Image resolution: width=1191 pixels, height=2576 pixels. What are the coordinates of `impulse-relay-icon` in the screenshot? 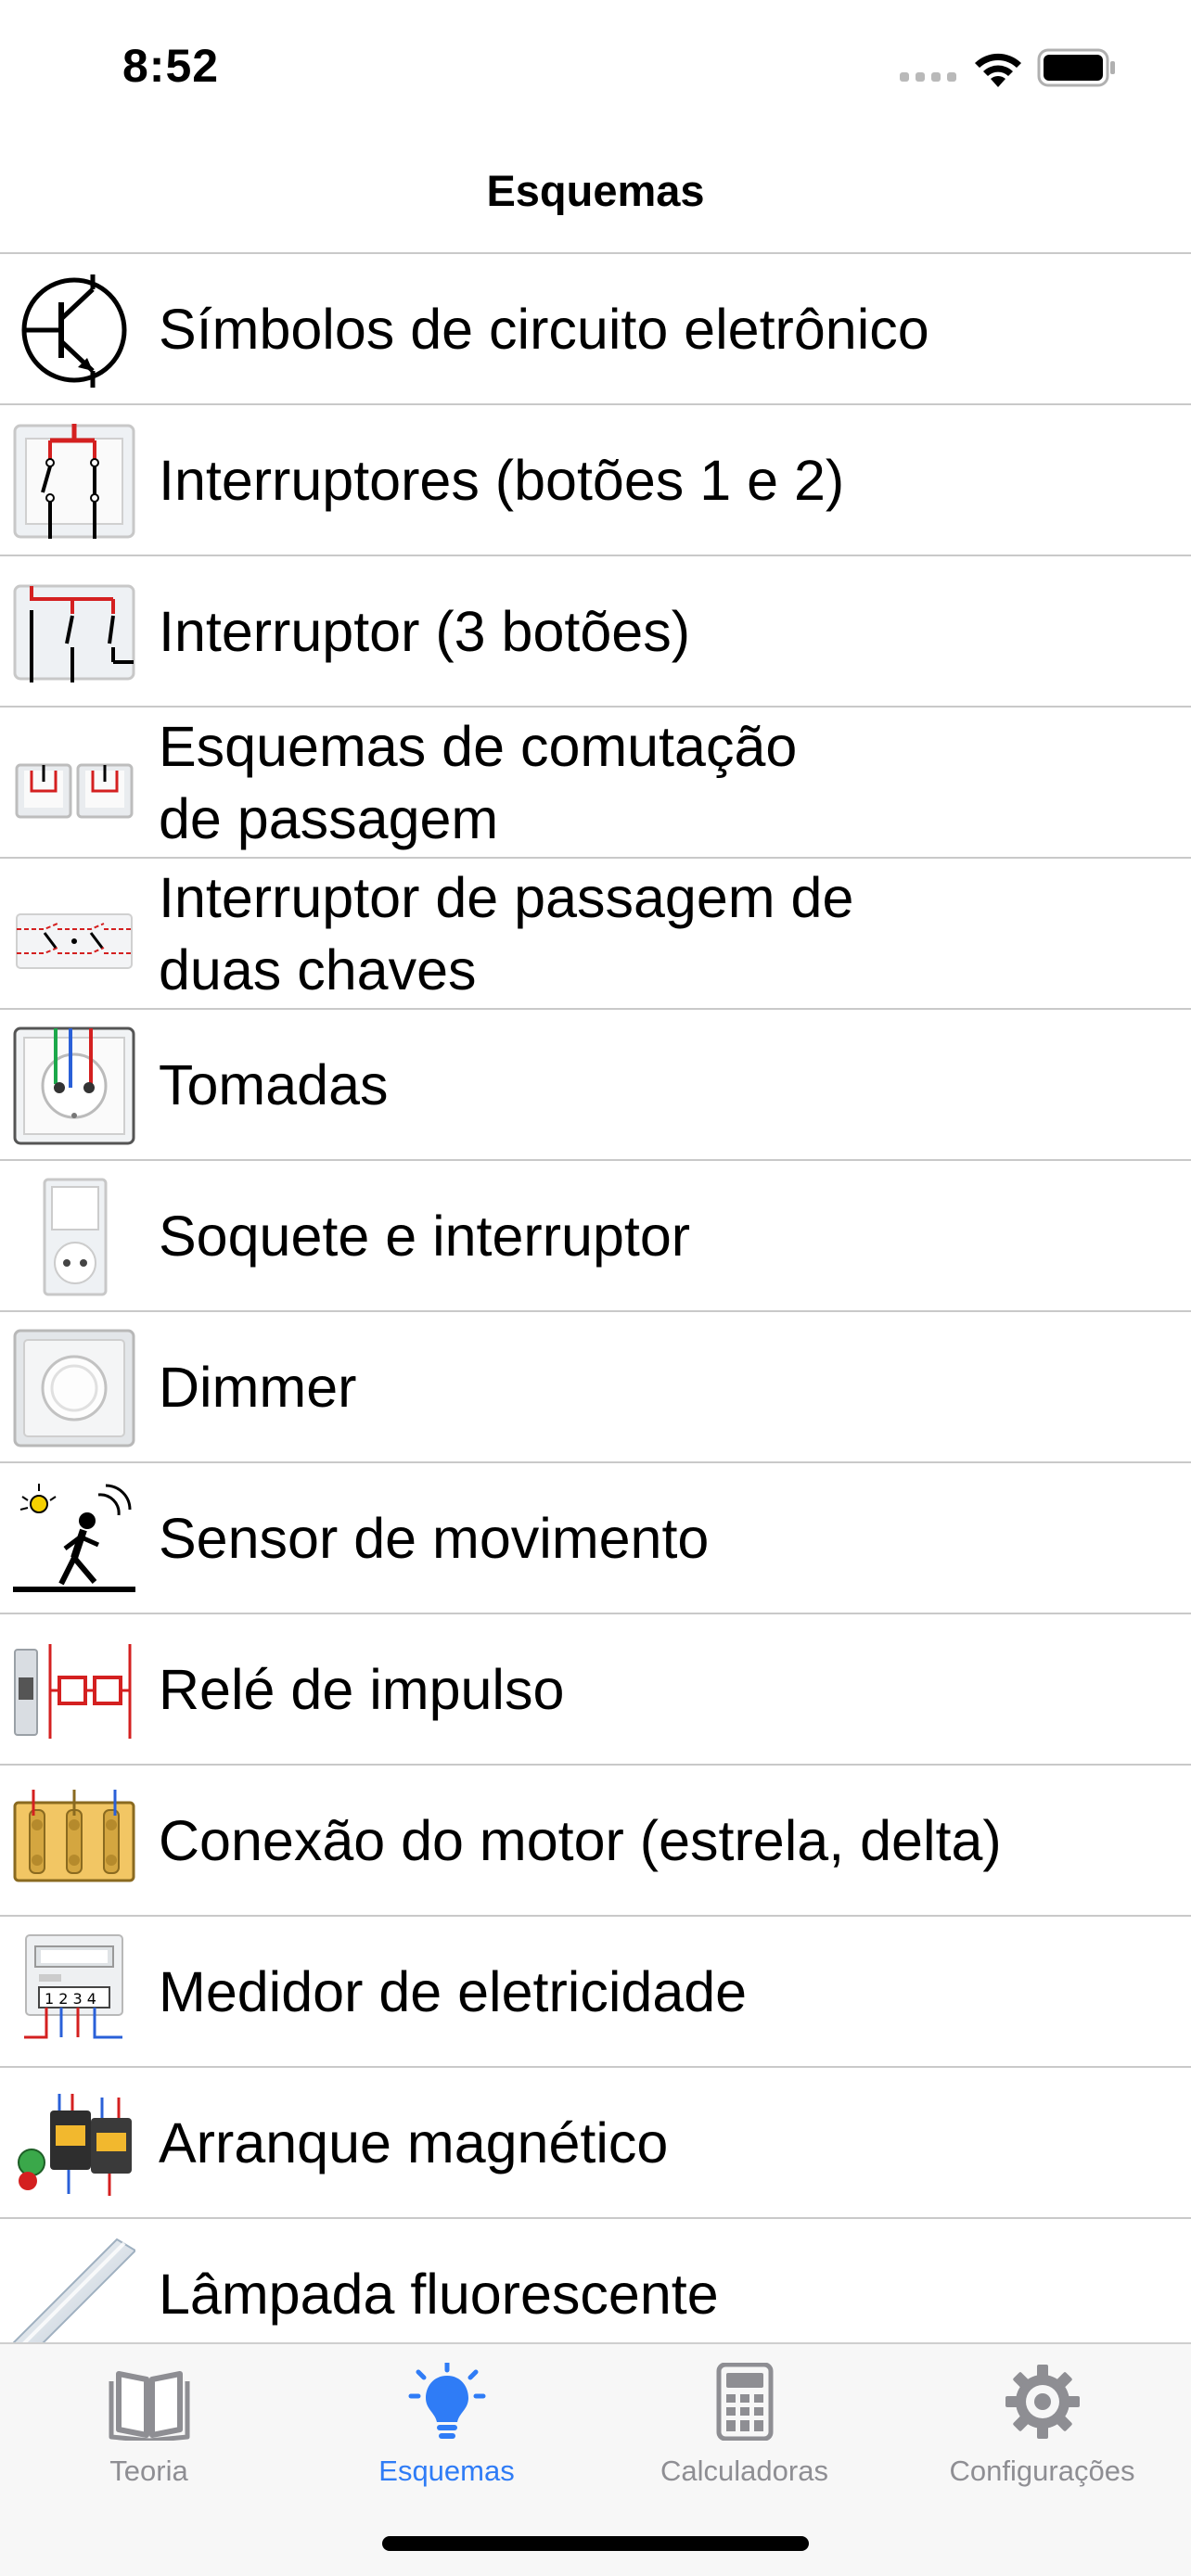 It's located at (74, 1691).